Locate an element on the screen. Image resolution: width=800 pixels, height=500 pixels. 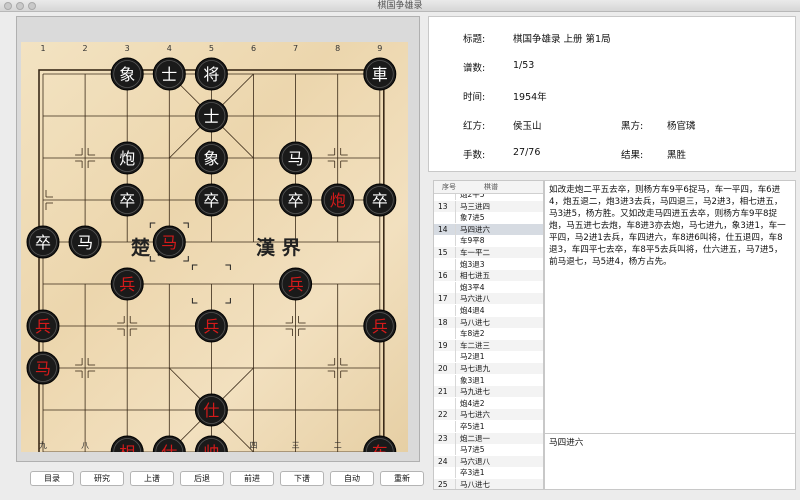
move-row: 卒3进1 is located at coordinates (488, 473).